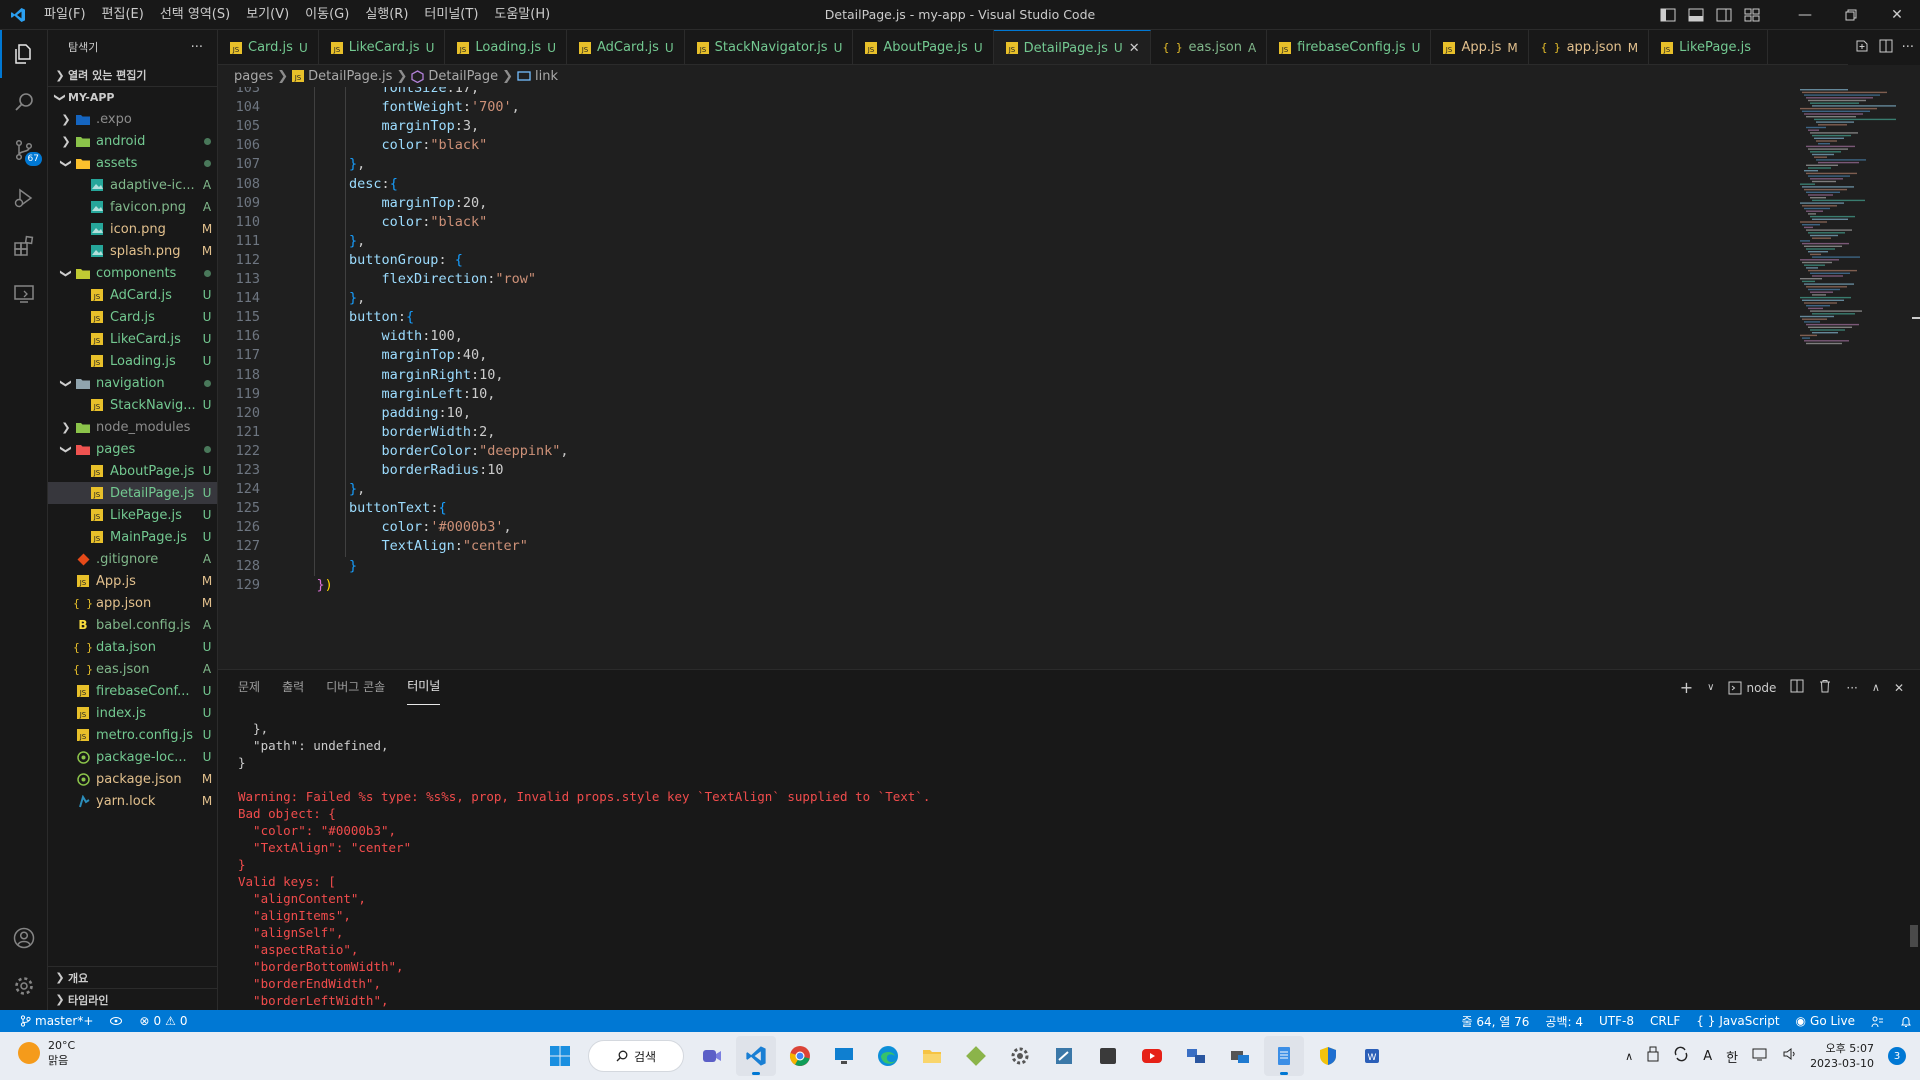  I want to click on tree-file: JS Card.js U, so click(132, 317).